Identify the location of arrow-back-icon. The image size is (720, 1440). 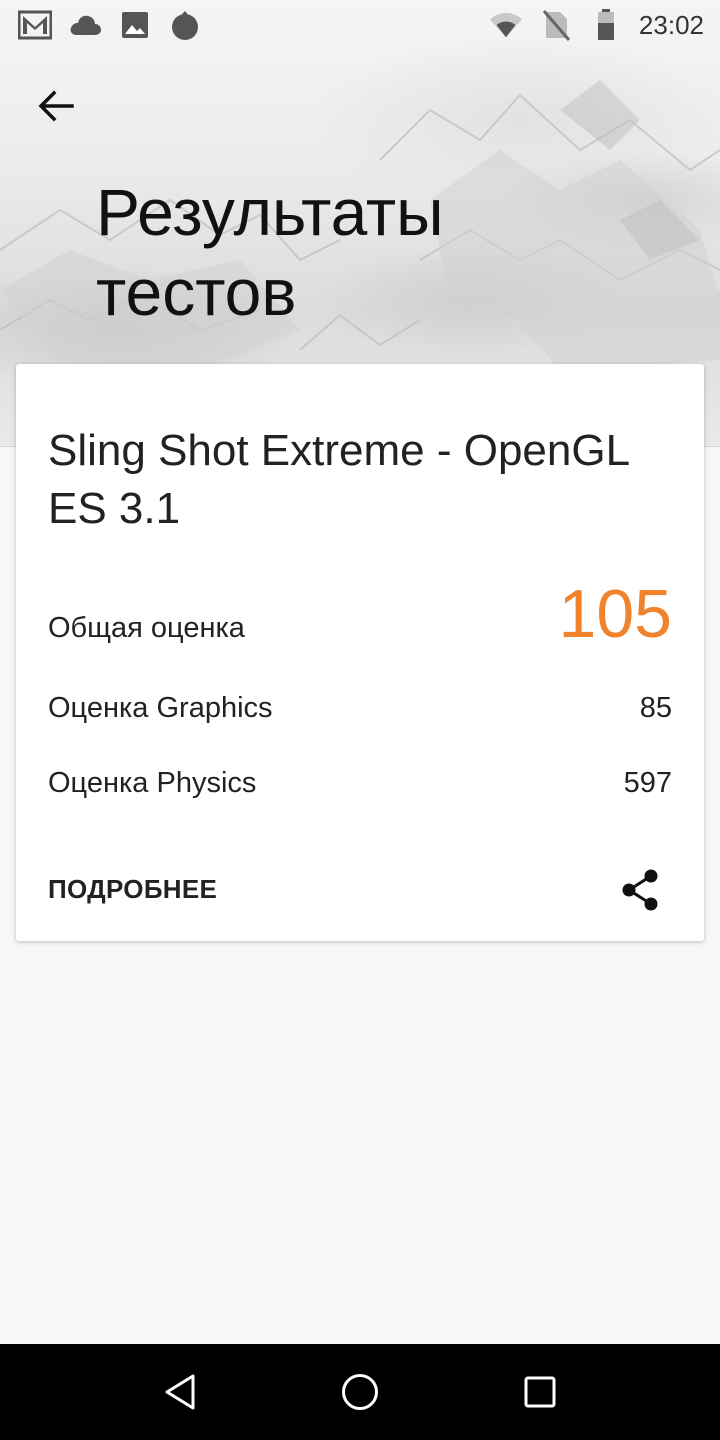
(56, 106).